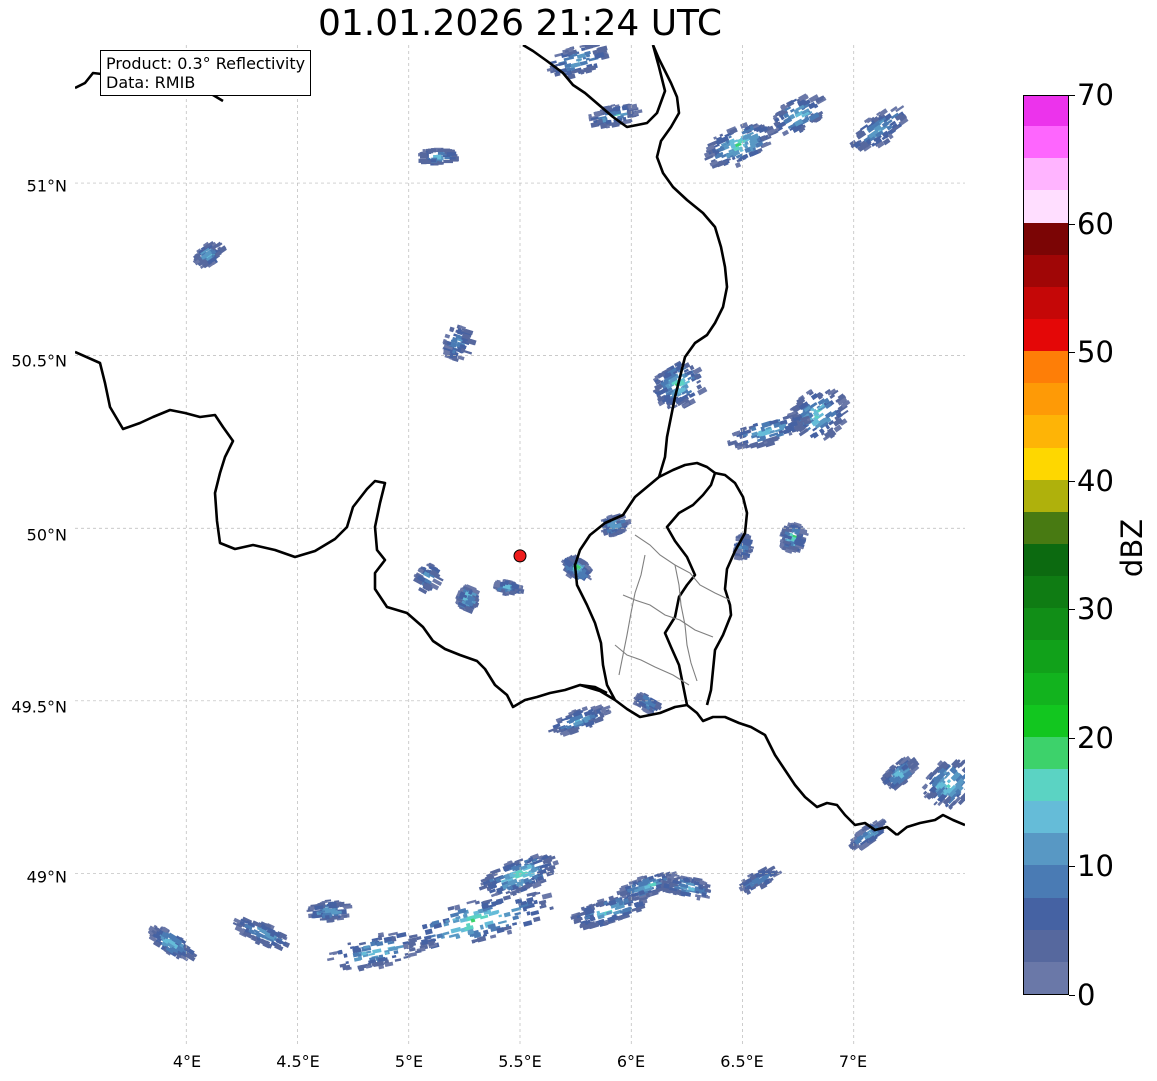 Image resolution: width=1157 pixels, height=1081 pixels. Describe the element at coordinates (631, 1061) in the screenshot. I see `x-tick-label: 6°E` at that location.